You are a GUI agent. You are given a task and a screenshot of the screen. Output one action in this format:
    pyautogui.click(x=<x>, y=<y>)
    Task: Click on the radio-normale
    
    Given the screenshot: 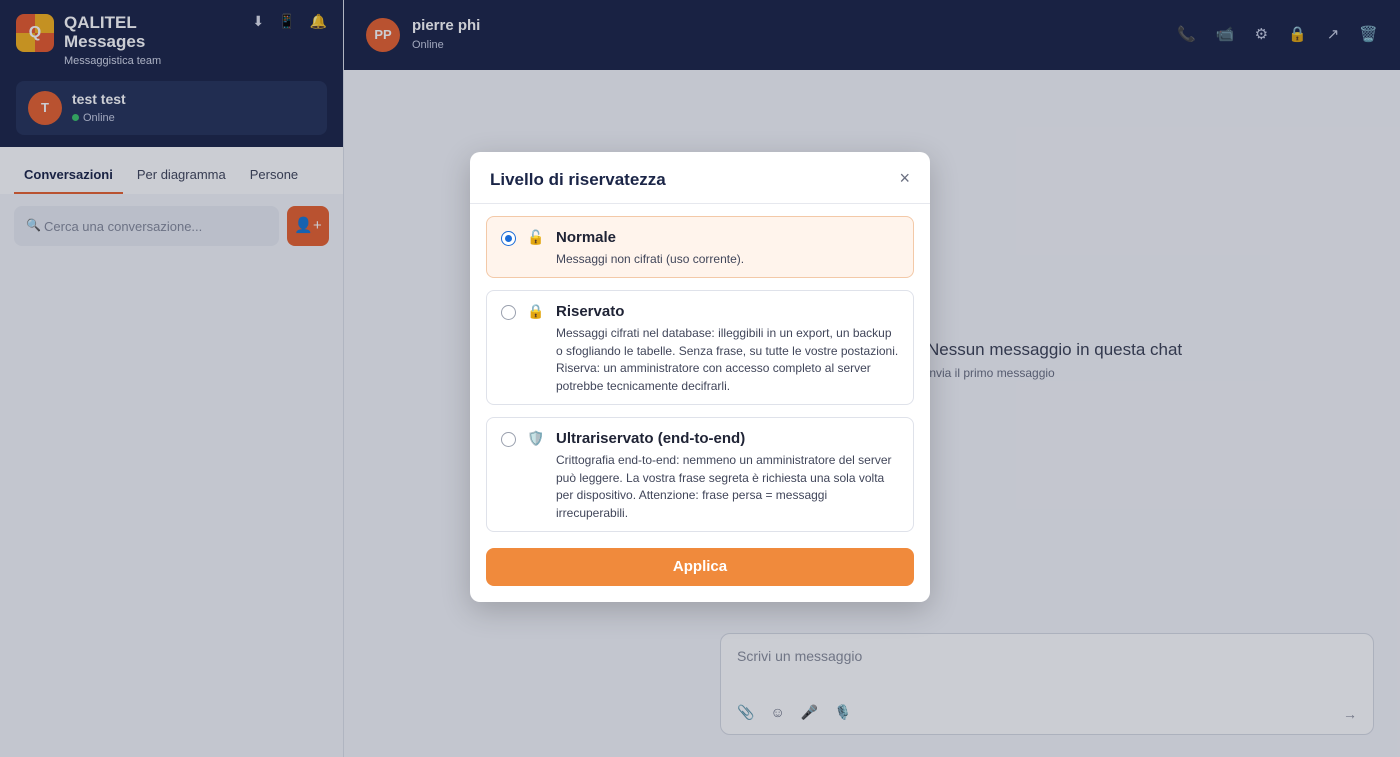 What is the action you would take?
    pyautogui.click(x=508, y=238)
    